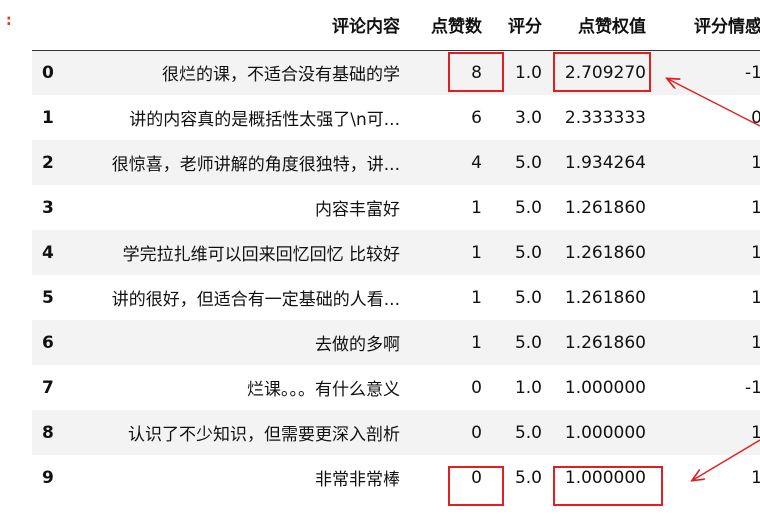  Describe the element at coordinates (48, 432) in the screenshot. I see `row-index: 8` at that location.